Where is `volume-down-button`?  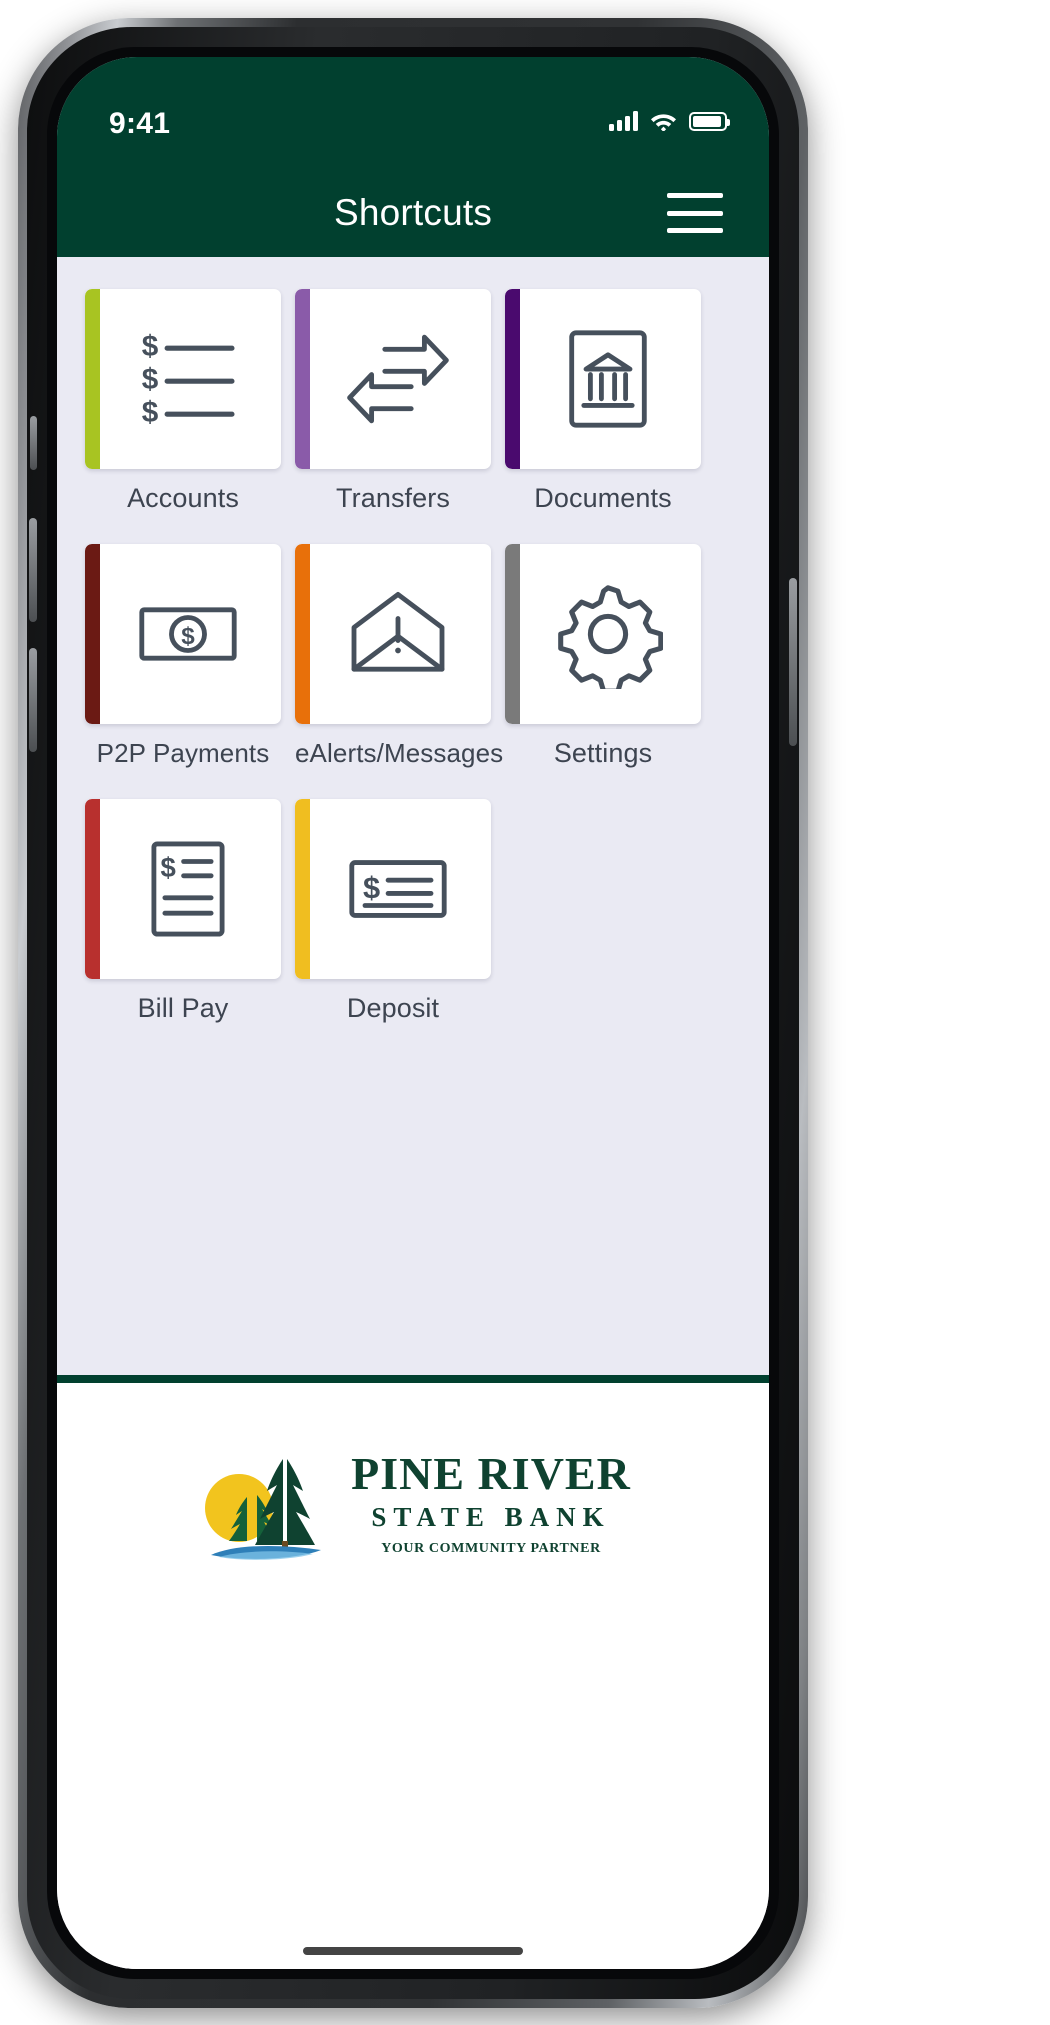
volume-down-button is located at coordinates (33, 700).